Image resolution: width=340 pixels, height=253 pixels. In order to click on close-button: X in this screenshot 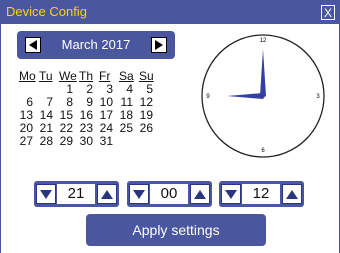, I will do `click(328, 12)`.